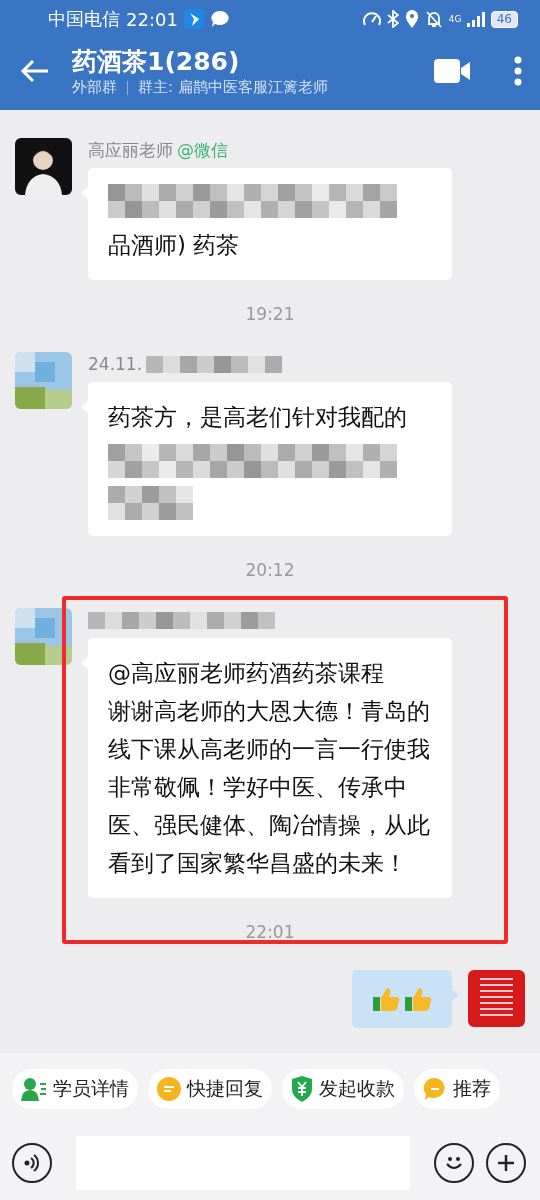 Image resolution: width=540 pixels, height=1200 pixels. What do you see at coordinates (269, 787) in the screenshot?
I see `message-text: 谢谢高老师的大恩大德！青岛的线下课从高老师的一言一行使我非常敬佩！学好中医、传承中医、强民健体、陶冶情操，从此看到了国家繁华昌盛的未来！` at bounding box center [269, 787].